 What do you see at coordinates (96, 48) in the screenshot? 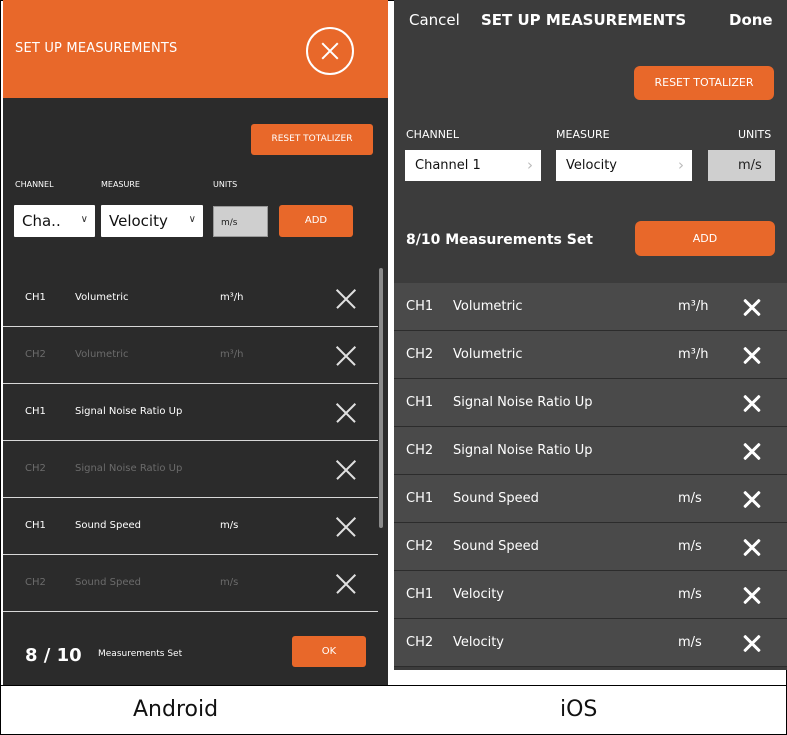
I see `android-title: SET UP MEASUREMENTS` at bounding box center [96, 48].